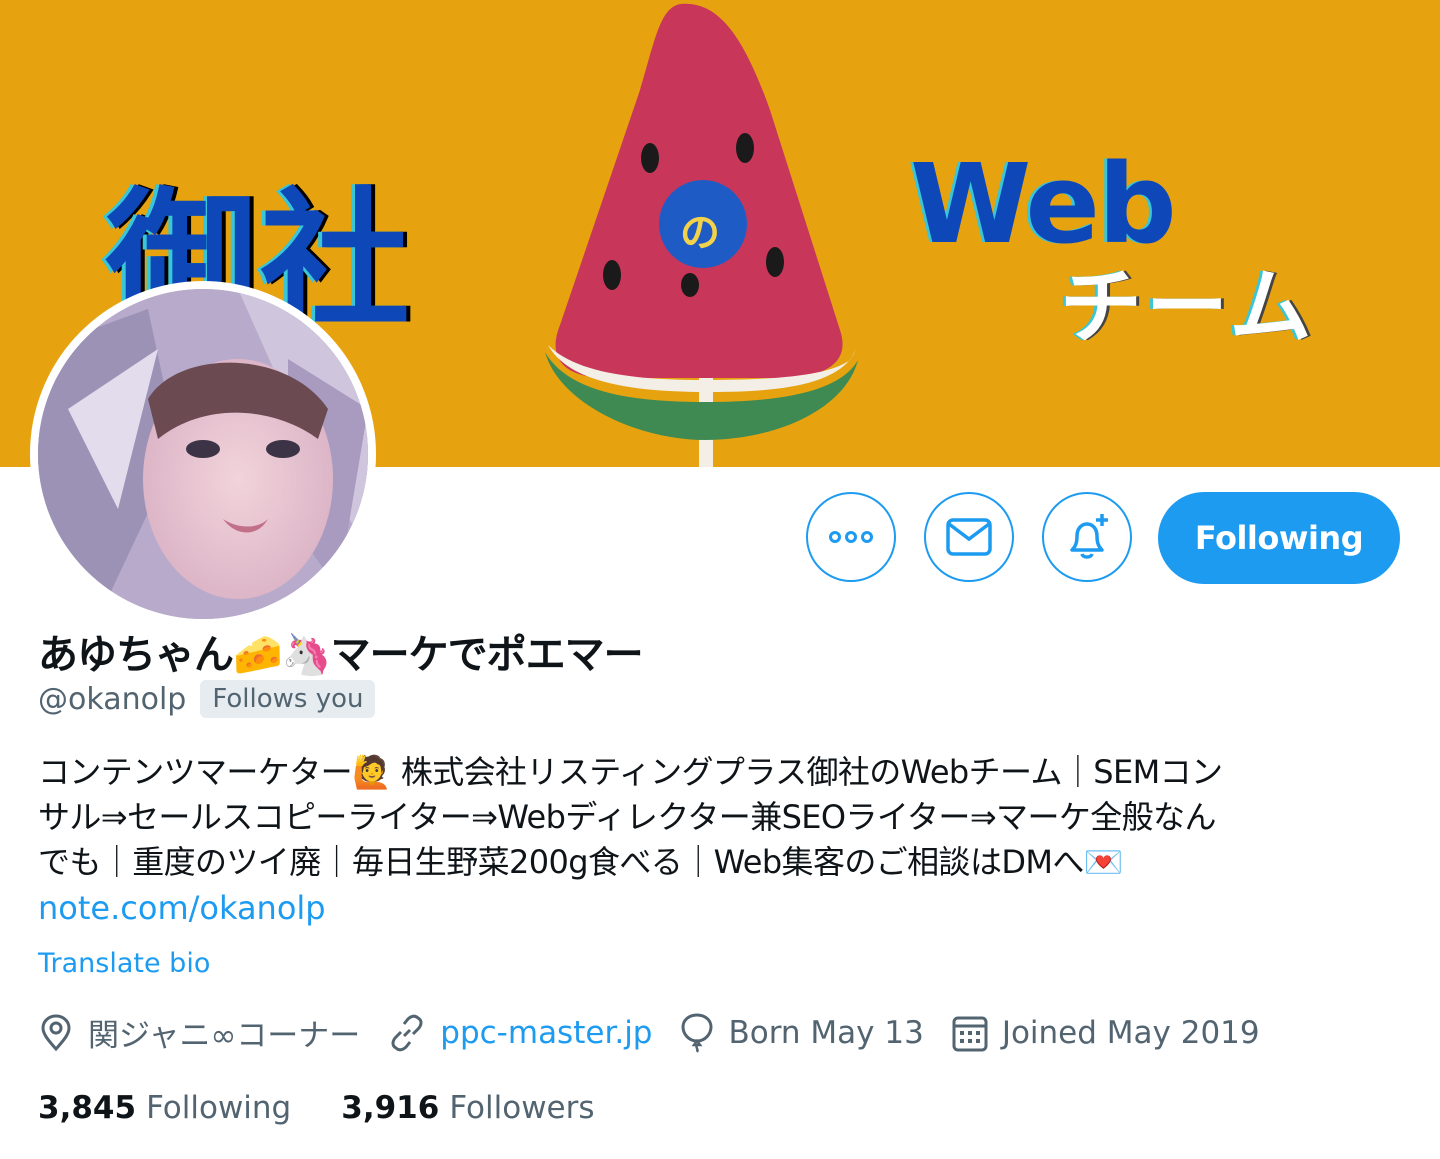 The width and height of the screenshot is (1440, 1159). I want to click on follow-stats: 3,845 Following 3,916 Followers, so click(341, 1108).